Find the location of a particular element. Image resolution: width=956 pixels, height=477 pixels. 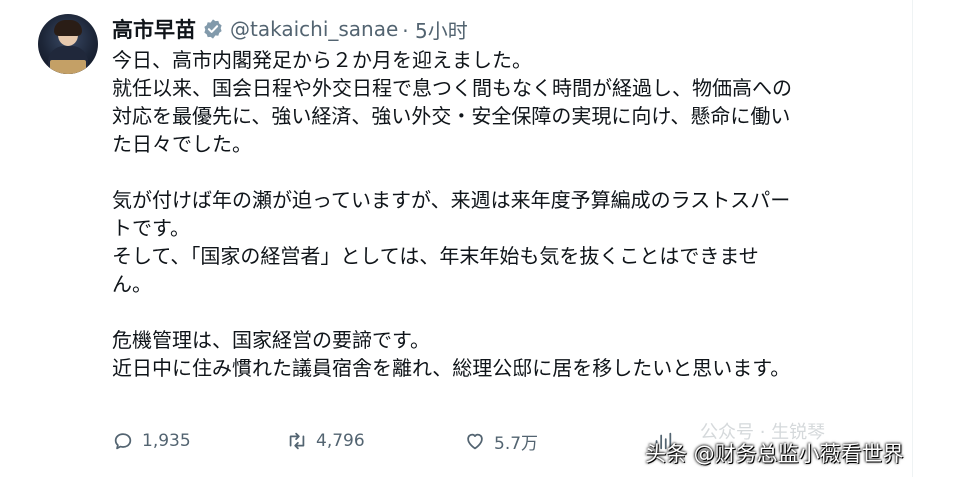

tweet-actions: 1,935 4,796 5.7万 is located at coordinates (392, 441).